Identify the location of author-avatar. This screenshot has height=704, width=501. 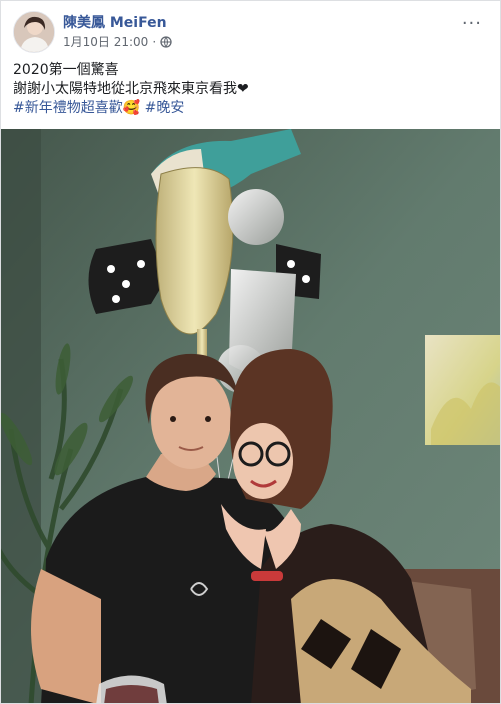
(34, 32).